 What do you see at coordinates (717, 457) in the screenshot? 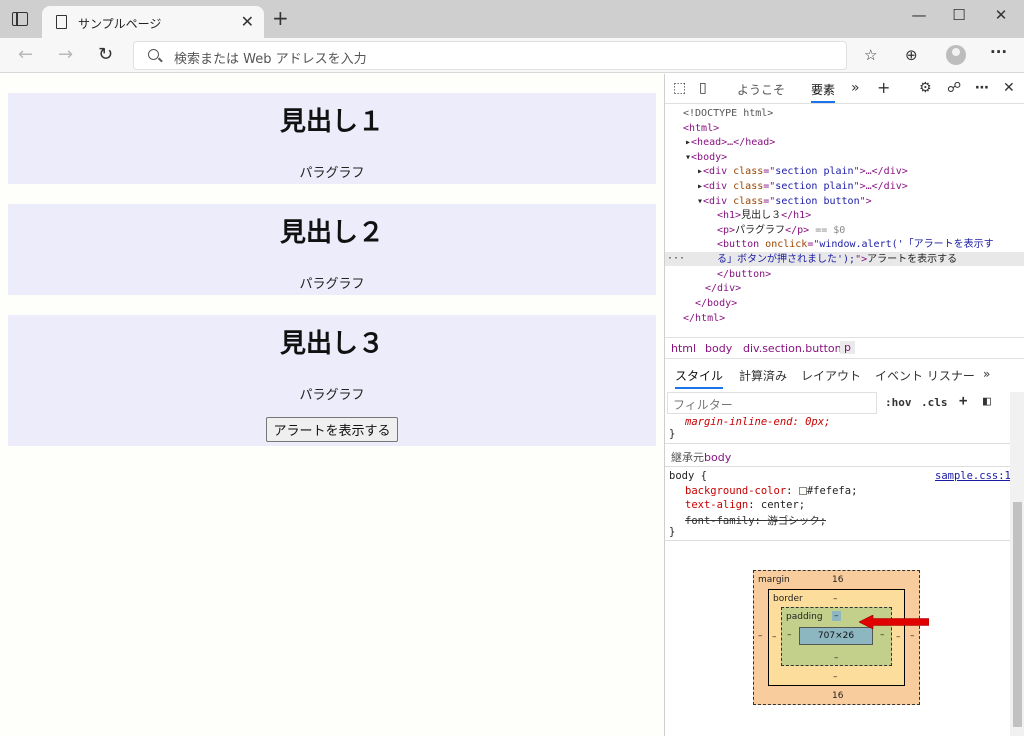
I see `inherited-el: body` at bounding box center [717, 457].